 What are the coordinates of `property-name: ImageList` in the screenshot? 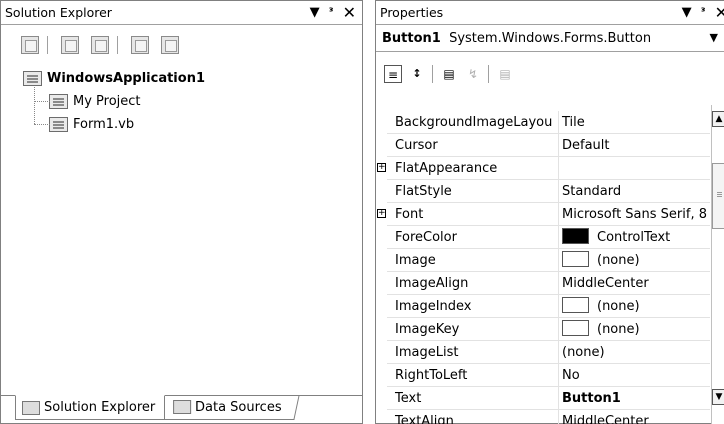 It's located at (472, 352).